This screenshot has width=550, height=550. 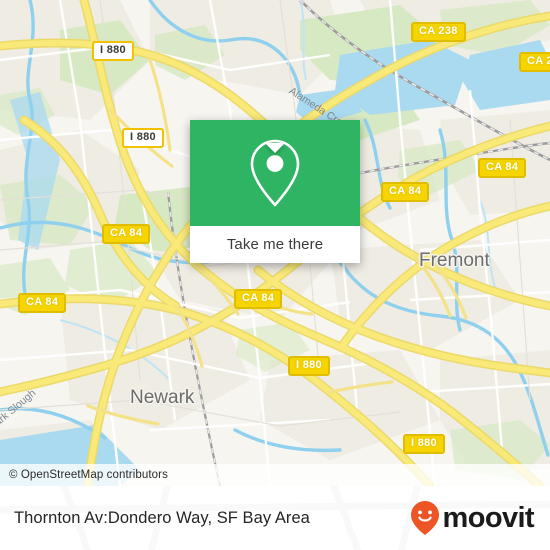 What do you see at coordinates (405, 192) in the screenshot?
I see `shield-ca84-center-east: CA 84` at bounding box center [405, 192].